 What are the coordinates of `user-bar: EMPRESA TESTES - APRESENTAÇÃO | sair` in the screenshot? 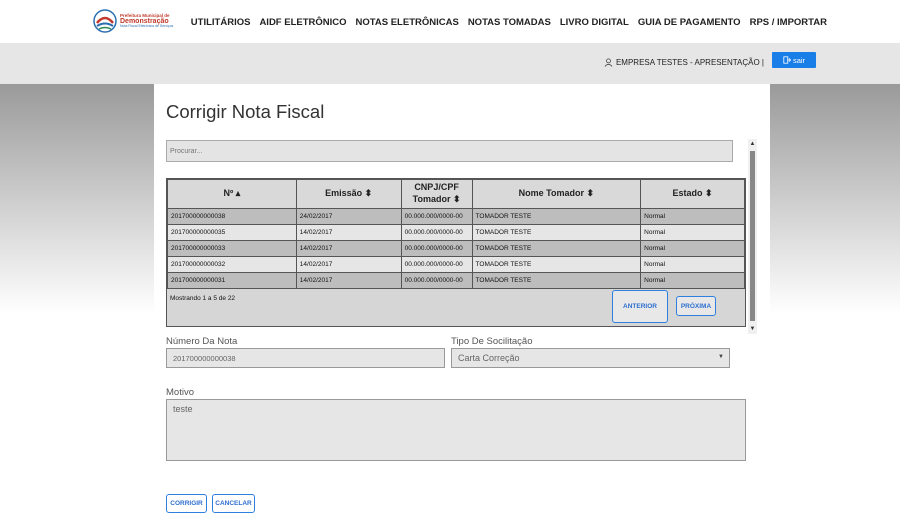 It's located at (450, 63).